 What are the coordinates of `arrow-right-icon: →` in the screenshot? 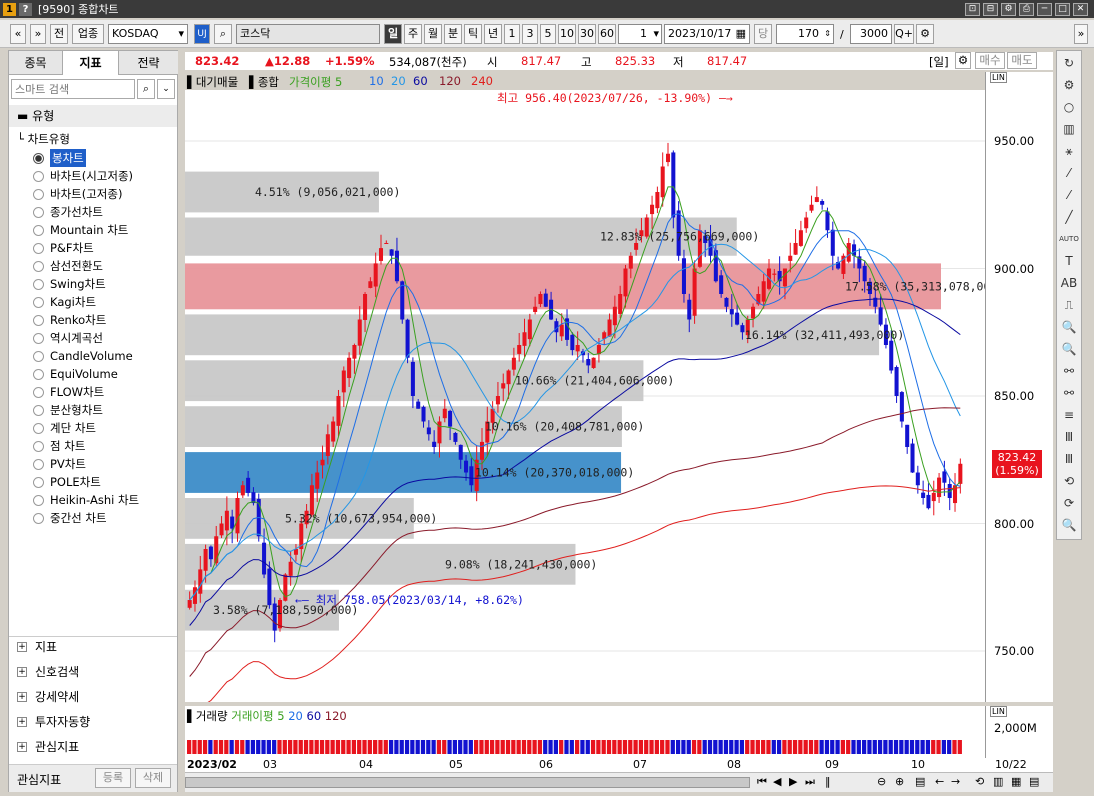 It's located at (955, 781).